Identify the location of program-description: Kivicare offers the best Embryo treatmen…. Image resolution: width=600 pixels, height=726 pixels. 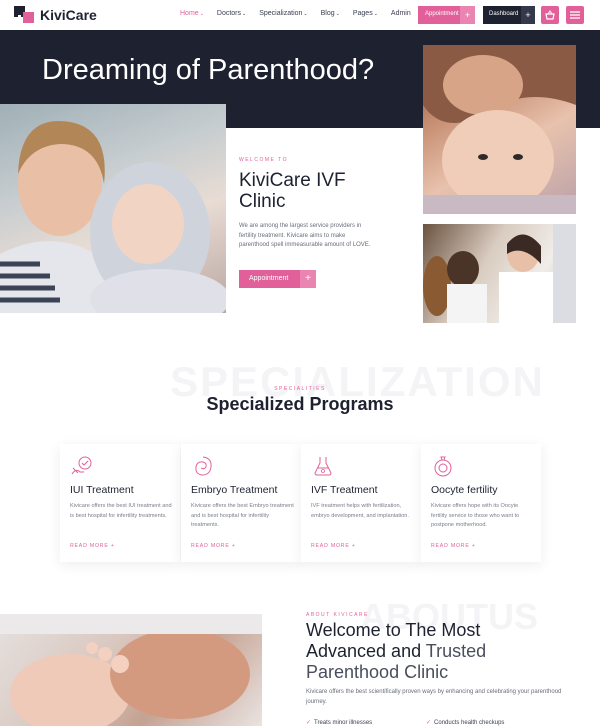
(242, 515).